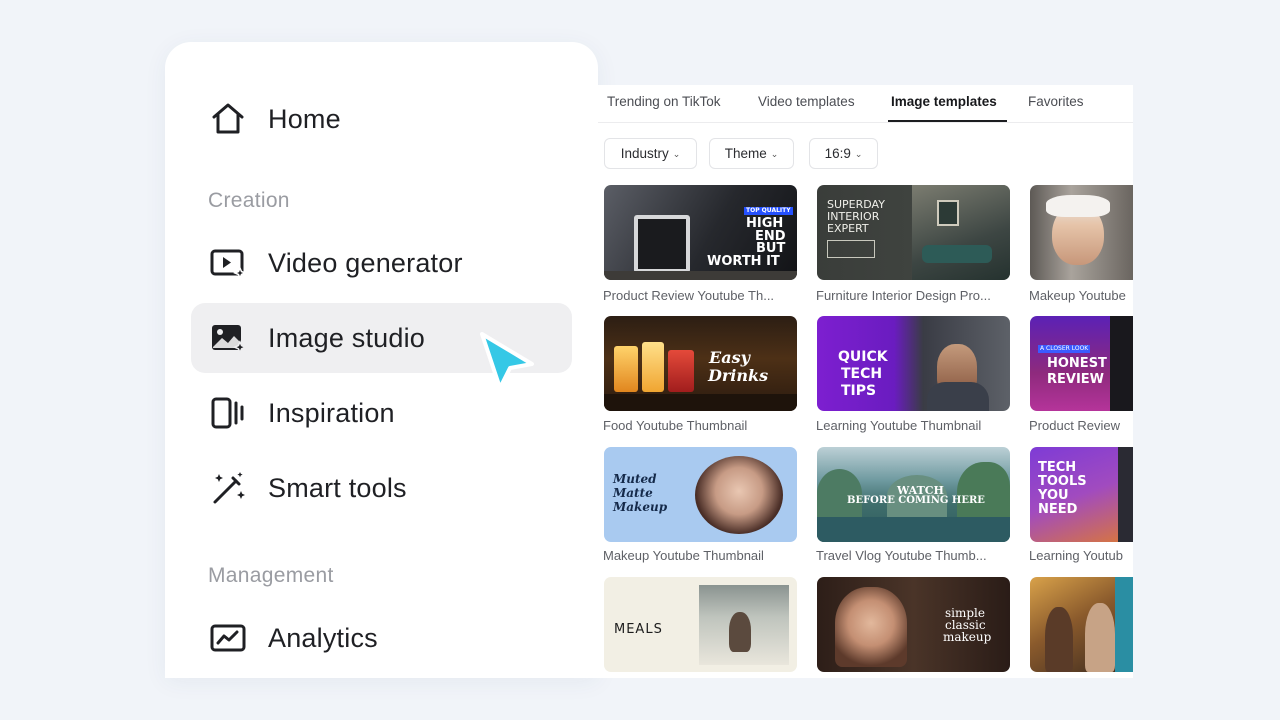  What do you see at coordinates (644, 153) in the screenshot?
I see `filter-label: Industry` at bounding box center [644, 153].